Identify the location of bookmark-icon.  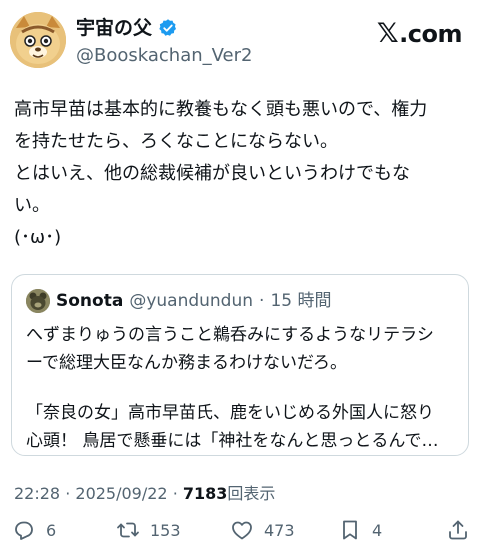
(350, 530).